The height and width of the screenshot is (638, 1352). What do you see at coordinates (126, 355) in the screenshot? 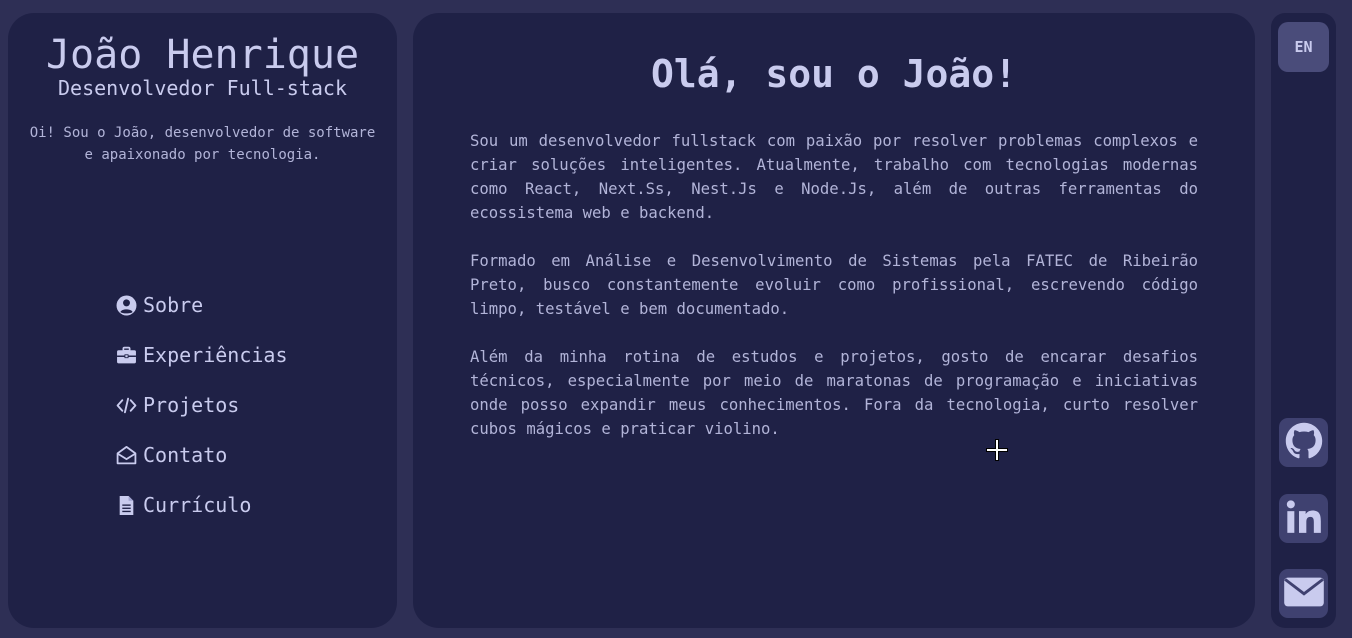
I see `briefcase-icon` at bounding box center [126, 355].